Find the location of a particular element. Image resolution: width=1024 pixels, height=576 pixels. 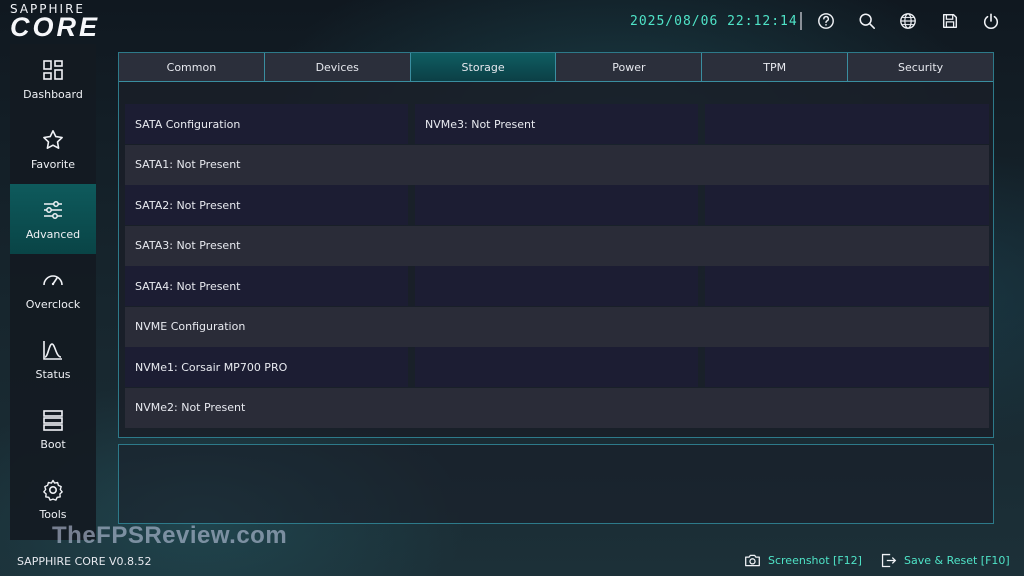

sidebar-item-dashboard: Dashboard is located at coordinates (53, 79).